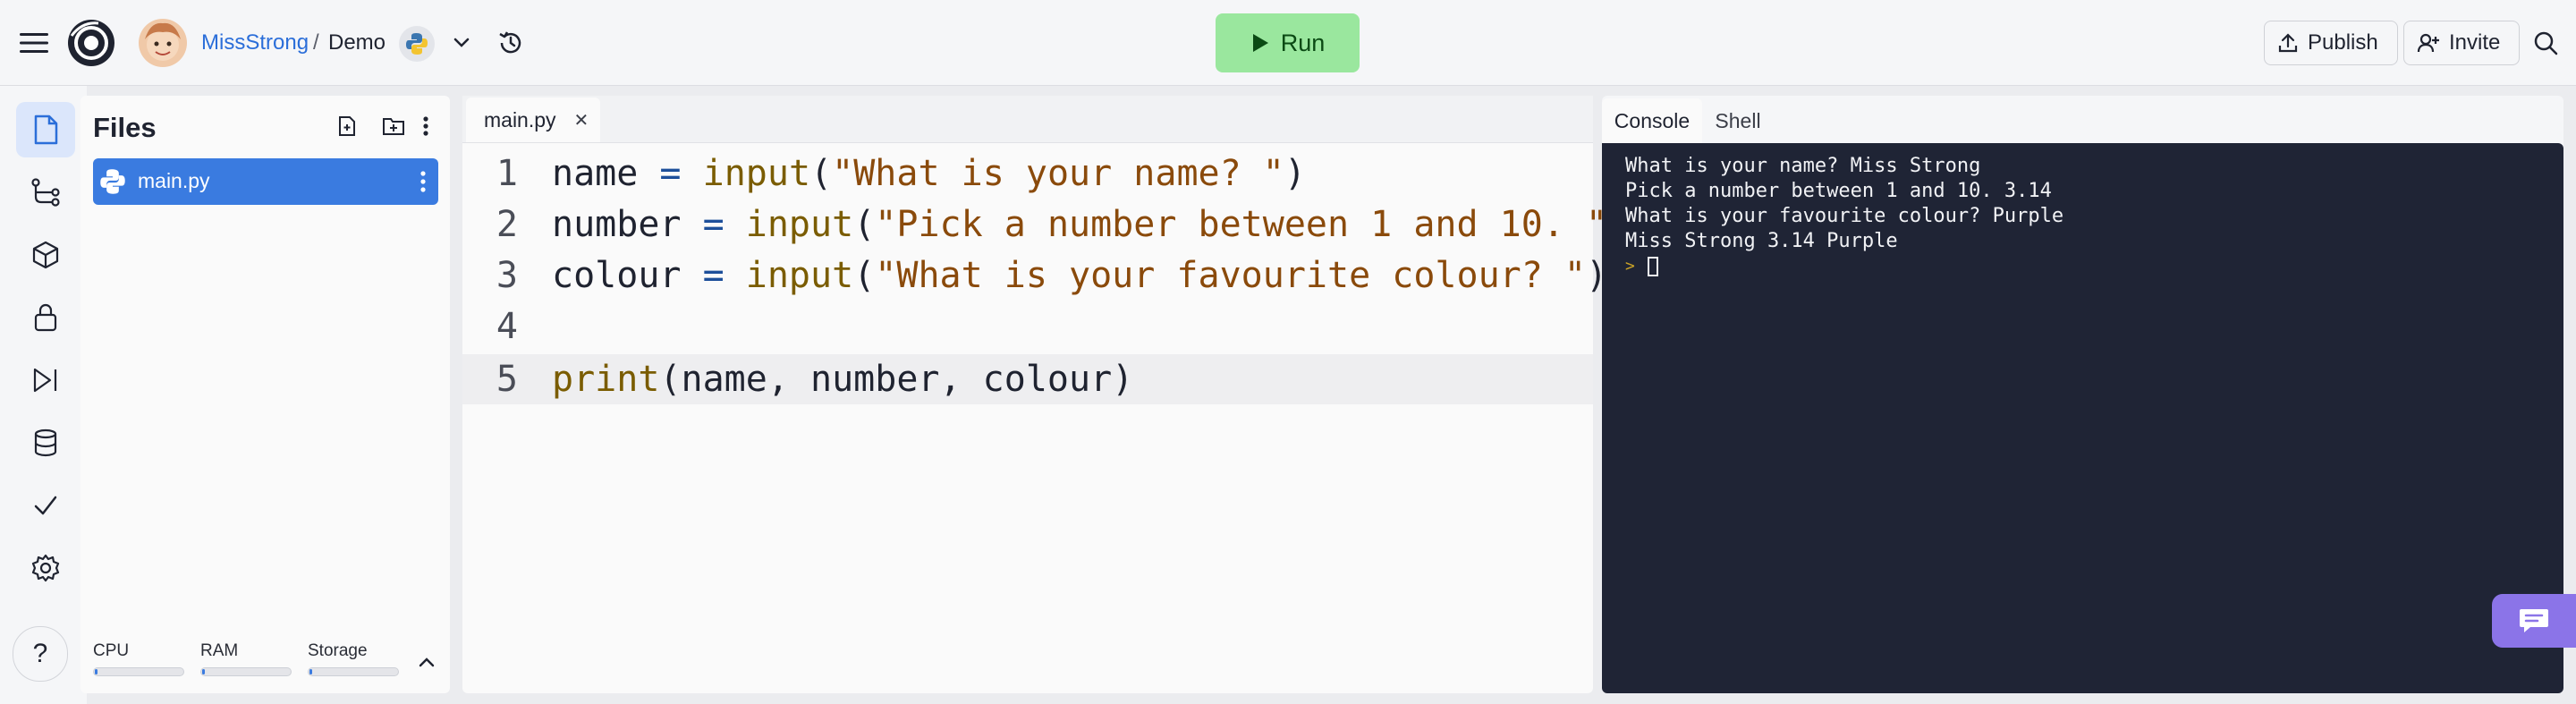 The image size is (2576, 704). What do you see at coordinates (2475, 42) in the screenshot?
I see `invite-label: Invite` at bounding box center [2475, 42].